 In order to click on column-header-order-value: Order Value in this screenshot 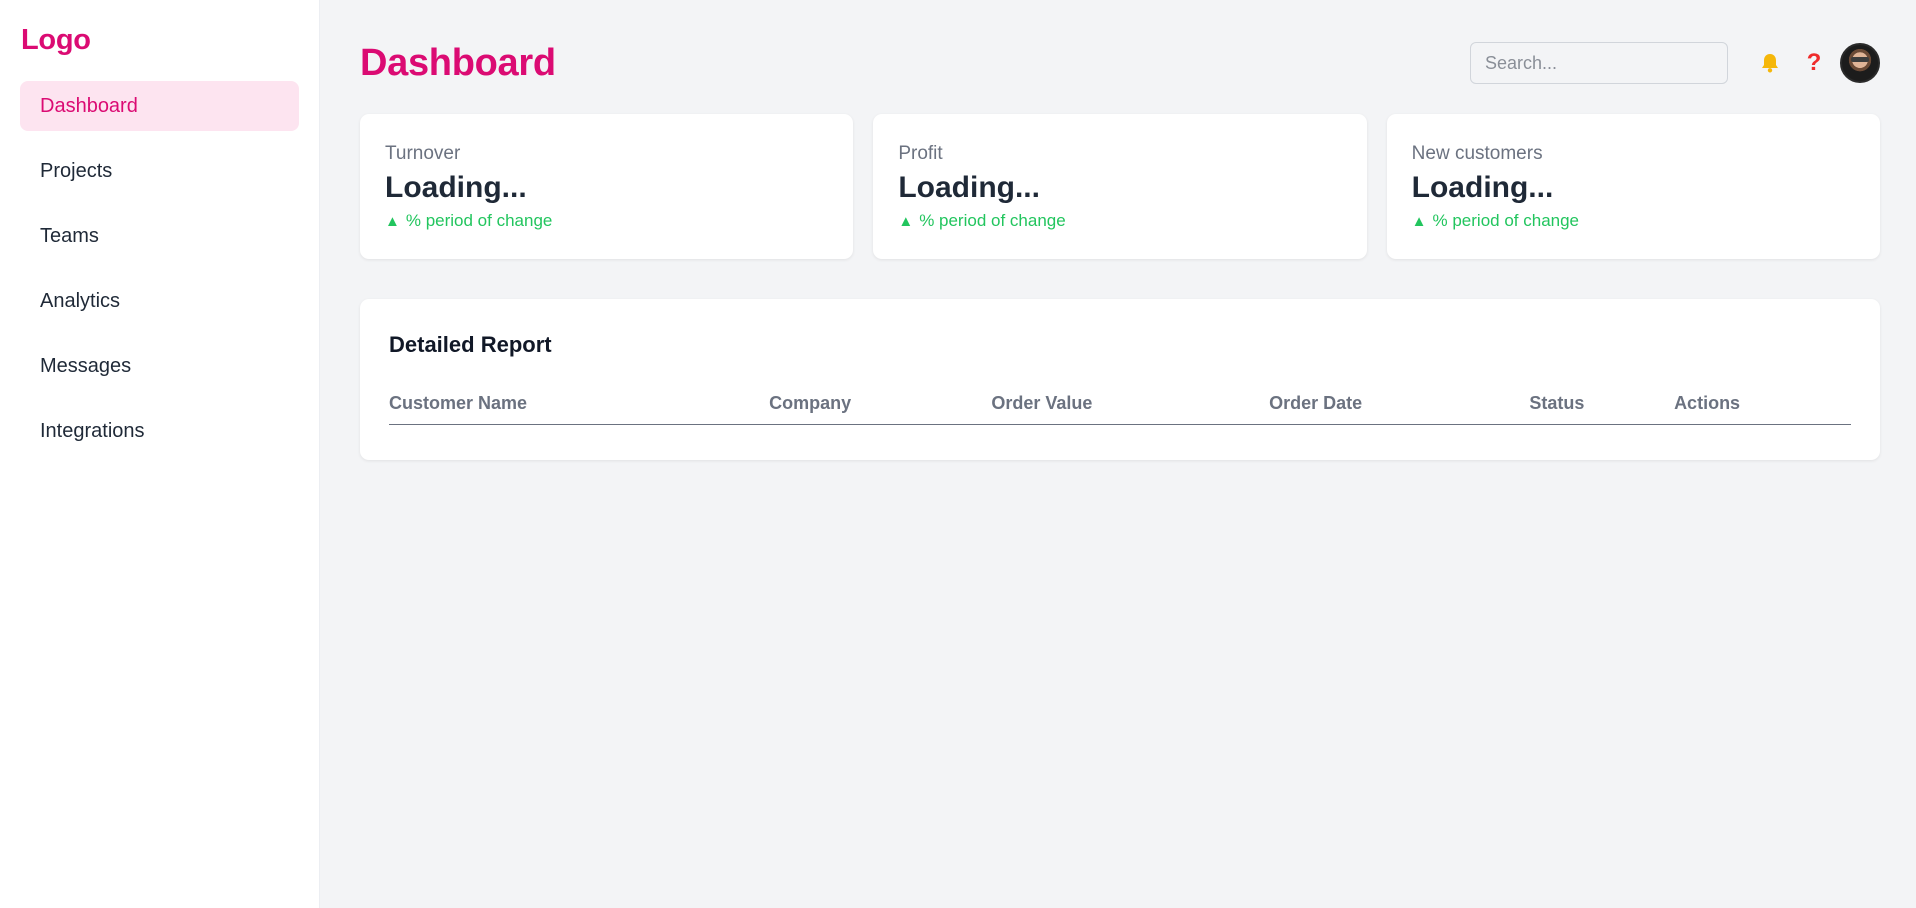, I will do `click(1130, 409)`.